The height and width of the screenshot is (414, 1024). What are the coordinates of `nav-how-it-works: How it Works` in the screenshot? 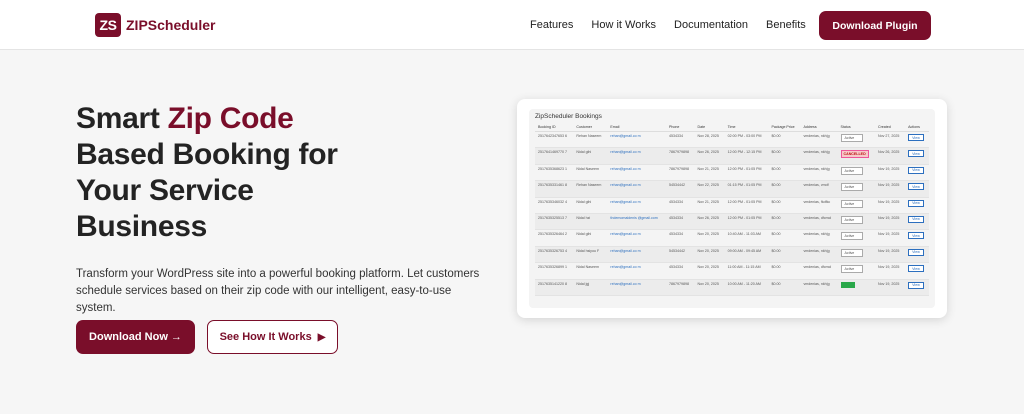 It's located at (623, 25).